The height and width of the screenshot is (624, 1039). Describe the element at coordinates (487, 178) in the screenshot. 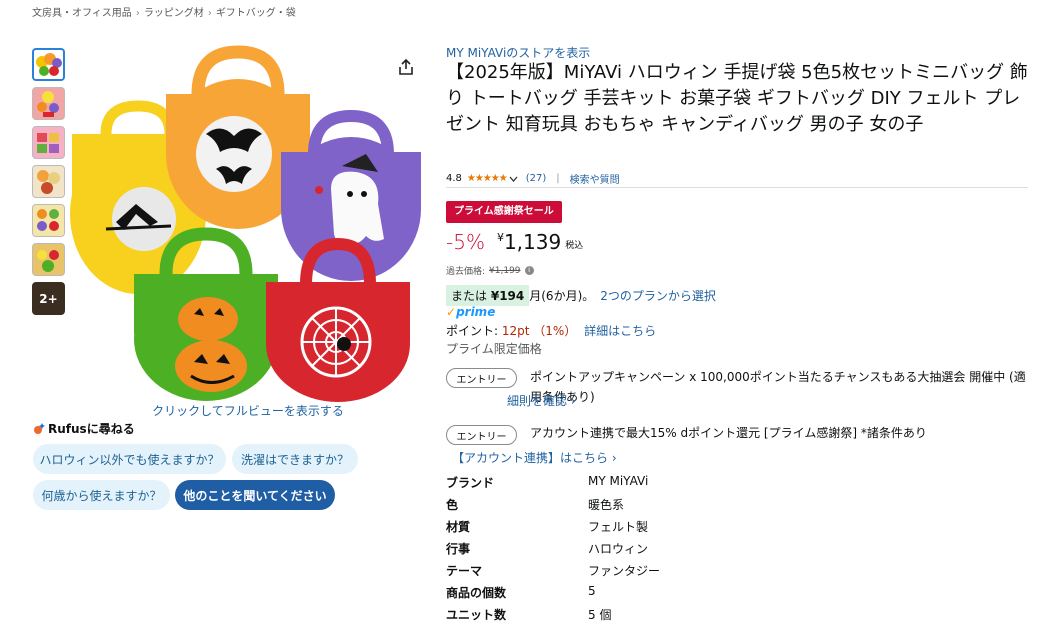

I see `star-rating-icon: ★★★★★` at that location.